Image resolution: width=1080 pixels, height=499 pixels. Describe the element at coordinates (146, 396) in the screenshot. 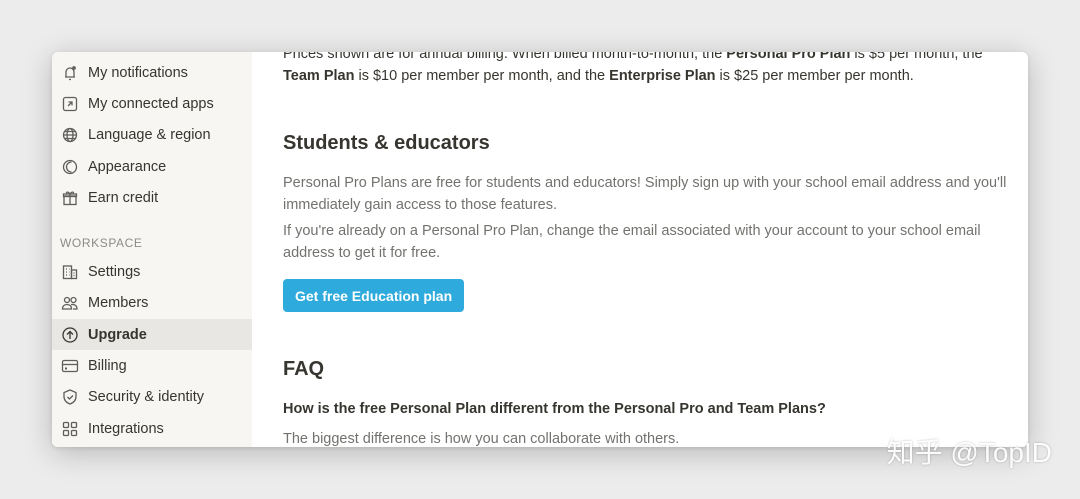

I see `sidebar-item-label: Security & identity` at that location.